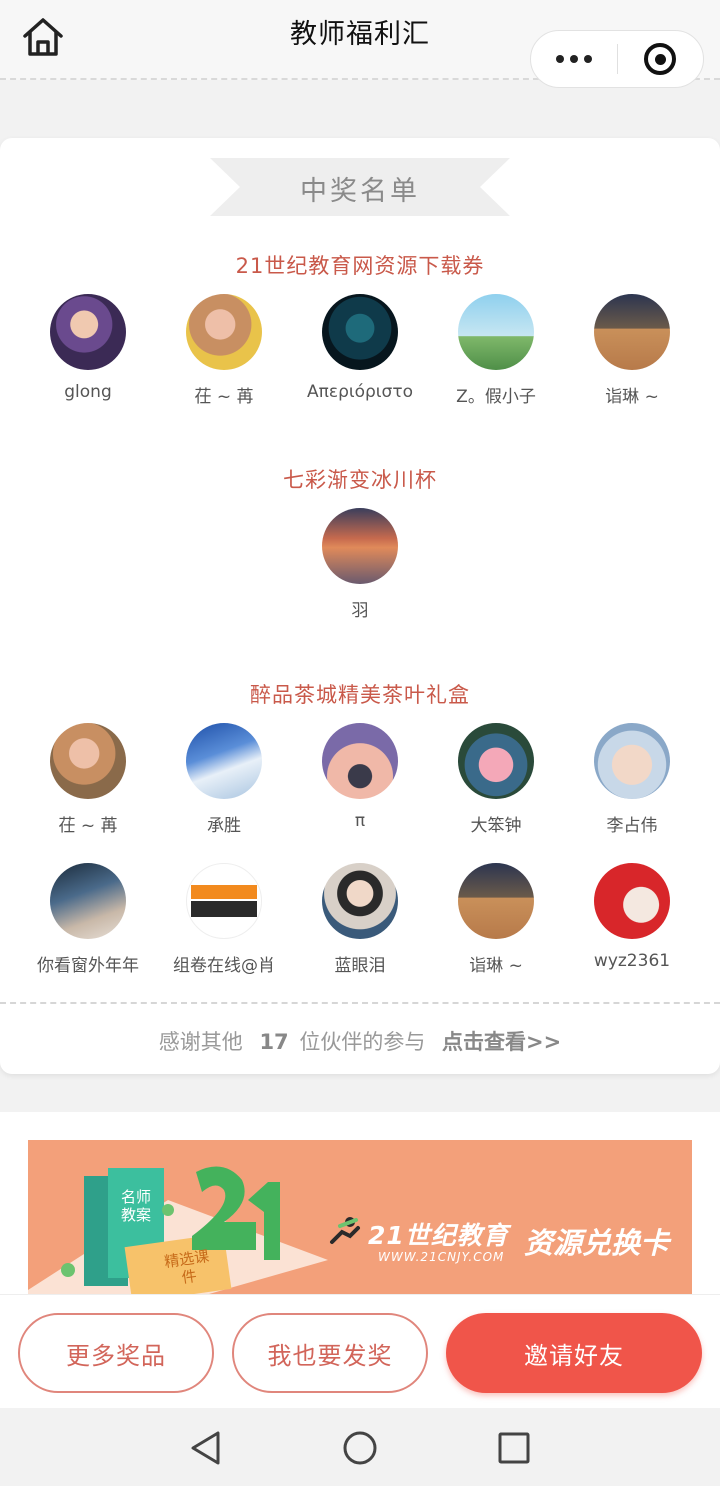  I want to click on close-target-icon, so click(660, 59).